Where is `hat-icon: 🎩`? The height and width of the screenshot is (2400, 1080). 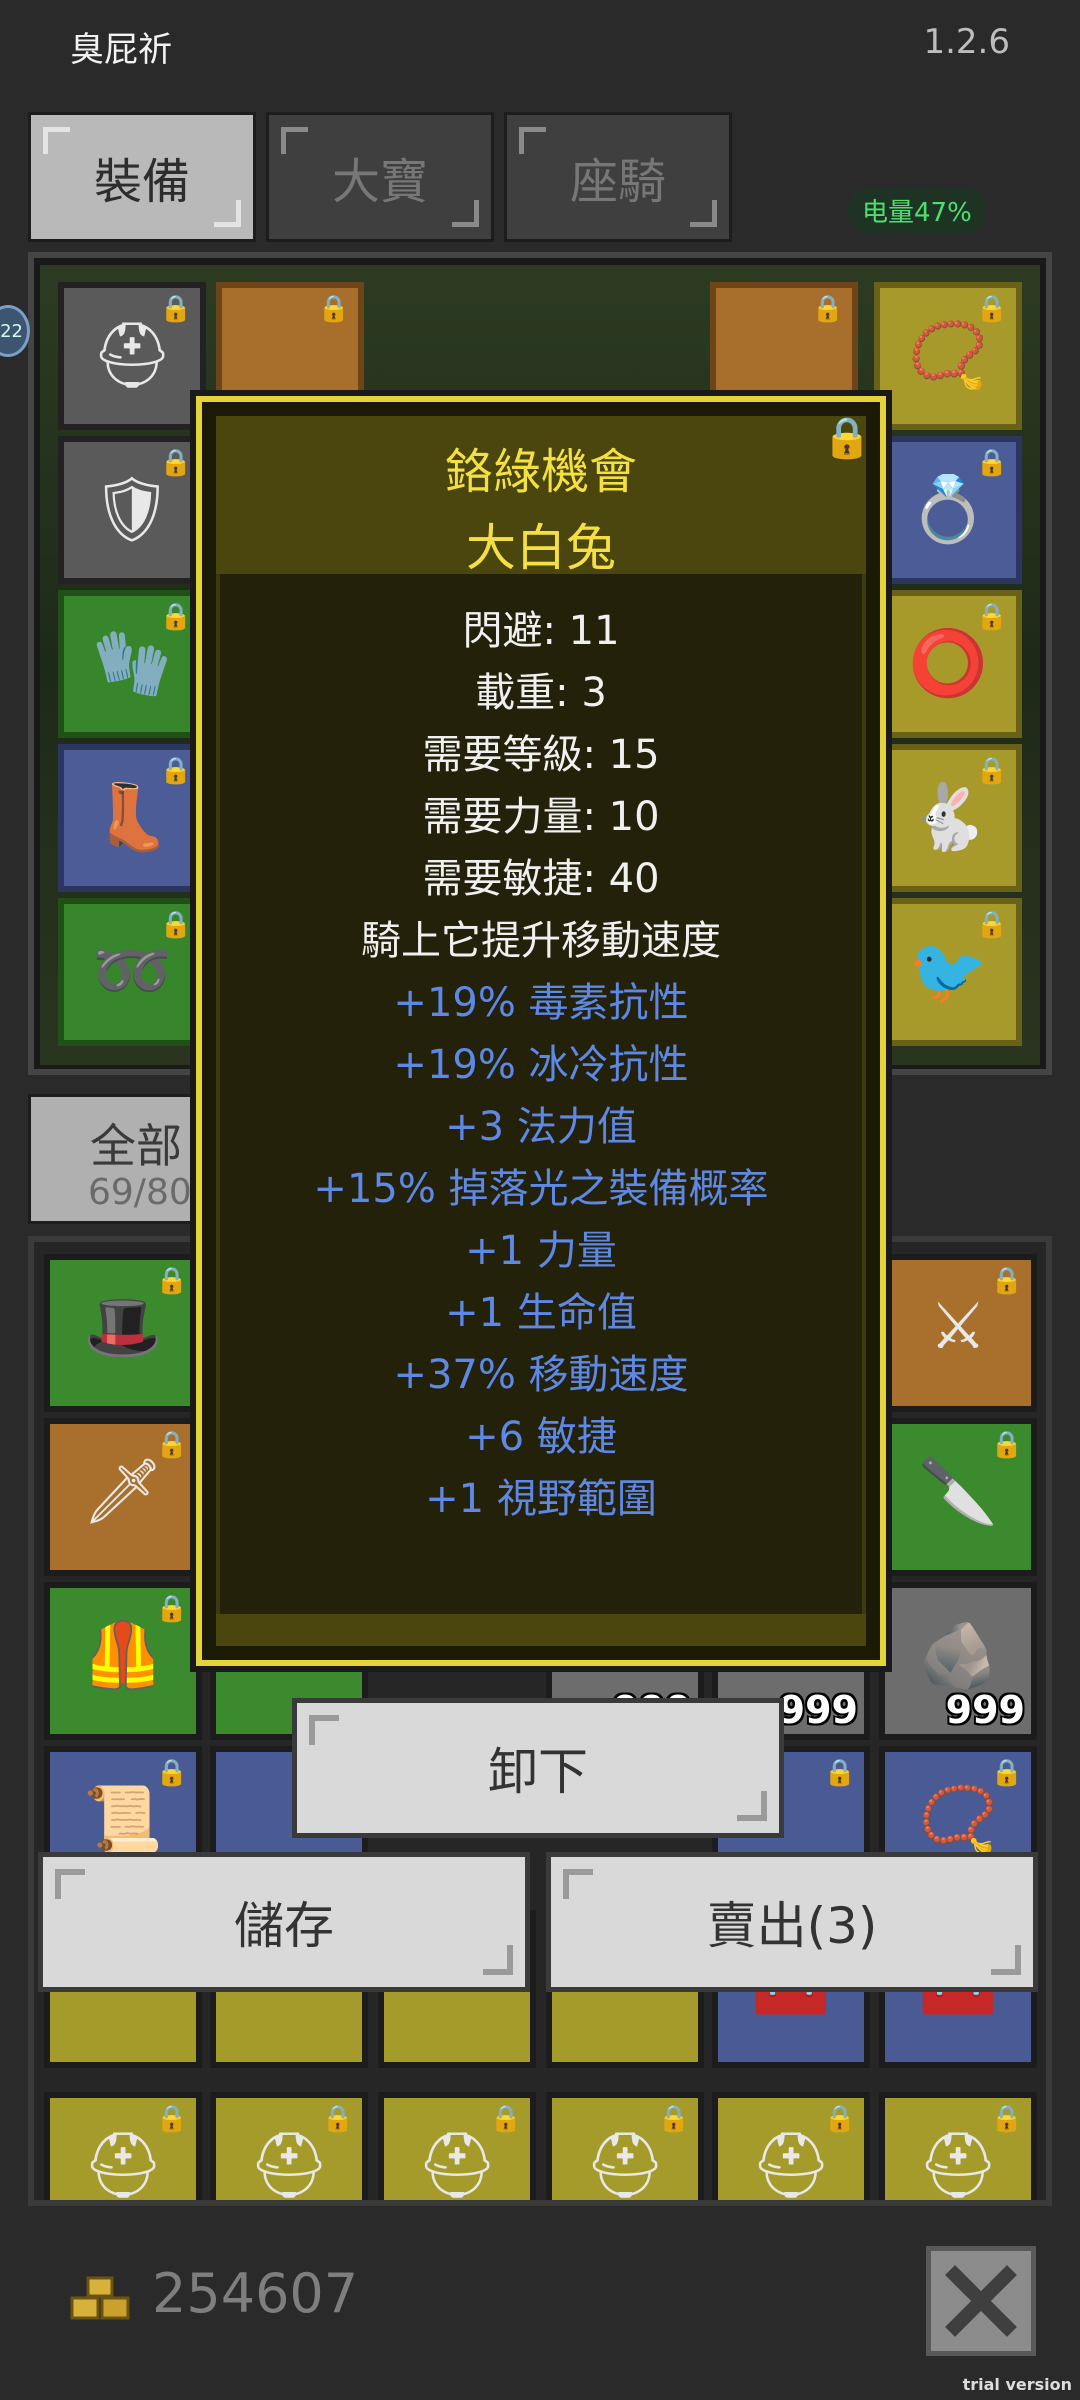 hat-icon: 🎩 is located at coordinates (123, 1328).